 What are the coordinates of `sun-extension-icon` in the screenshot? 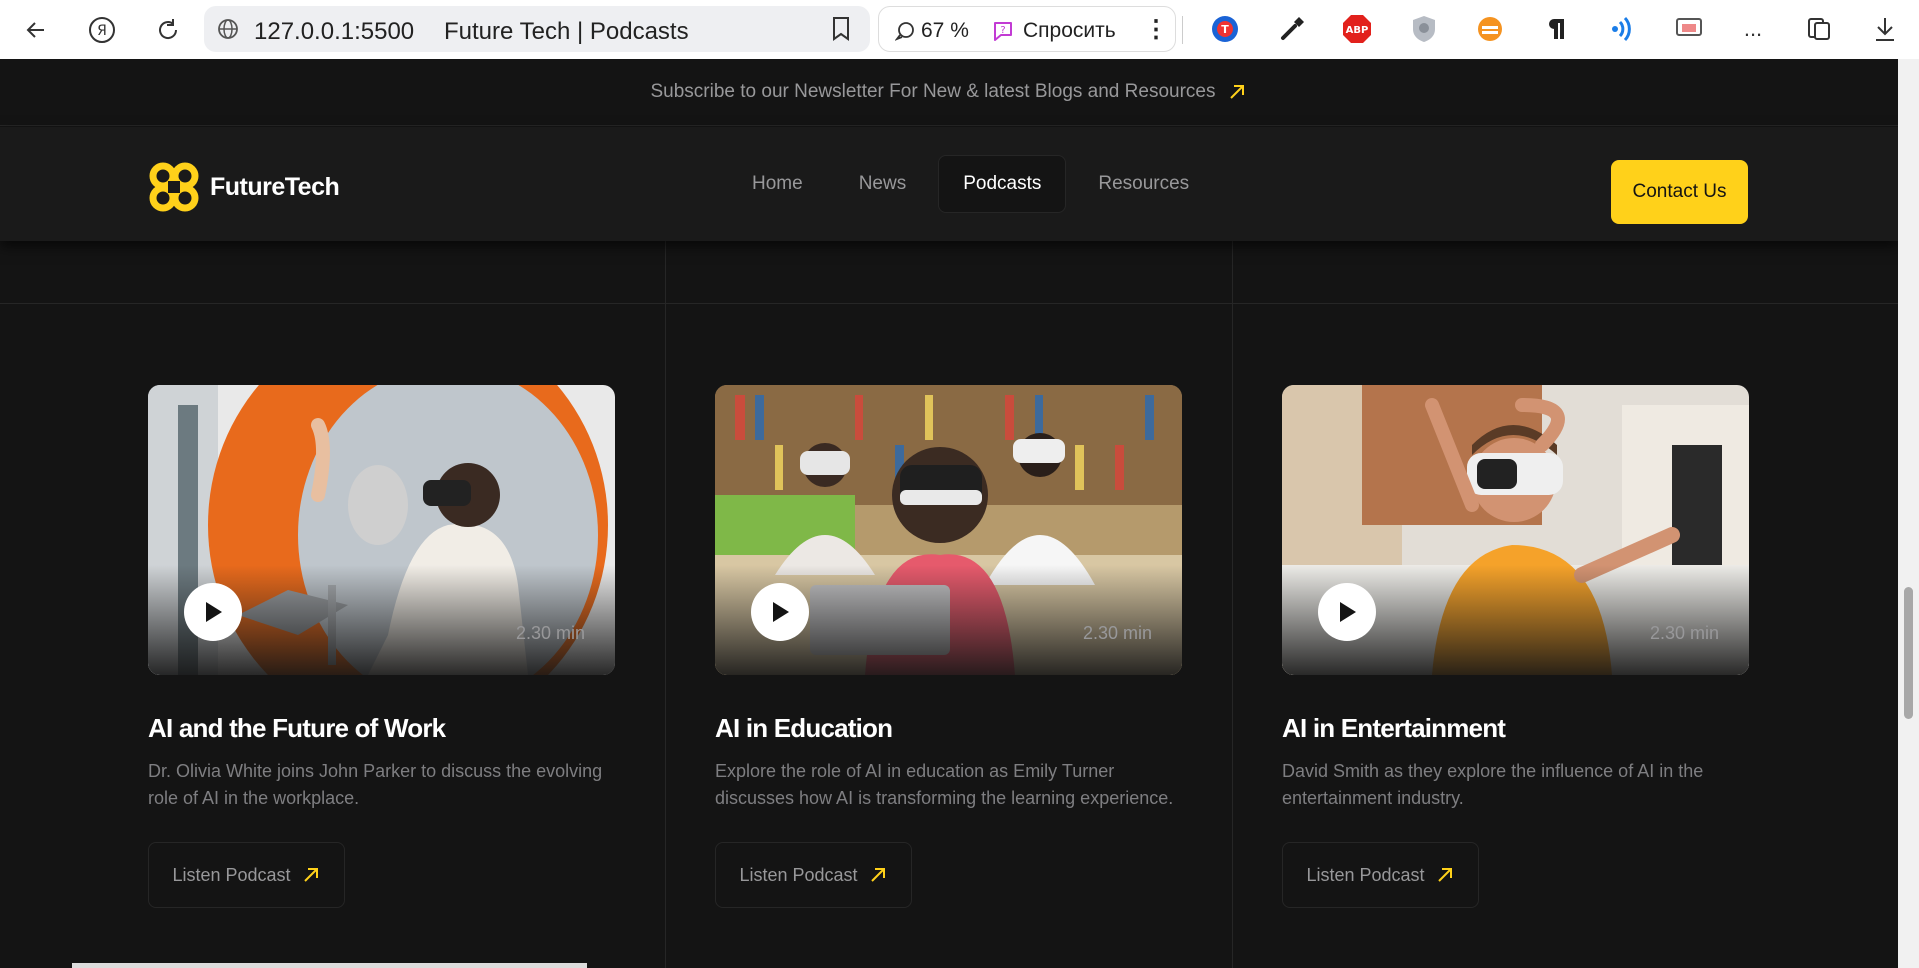 It's located at (1490, 29).